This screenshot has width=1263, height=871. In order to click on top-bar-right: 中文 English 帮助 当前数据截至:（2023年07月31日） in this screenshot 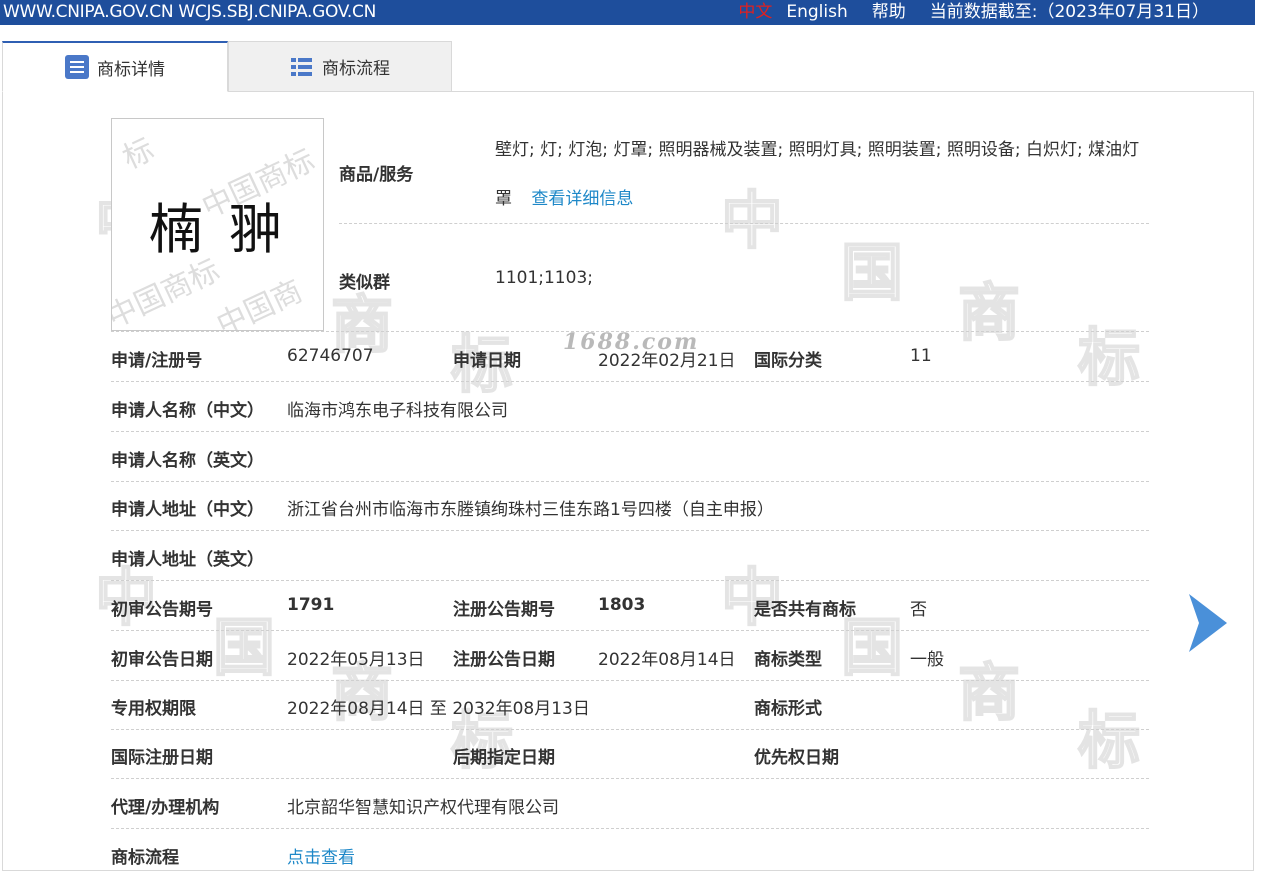, I will do `click(973, 12)`.